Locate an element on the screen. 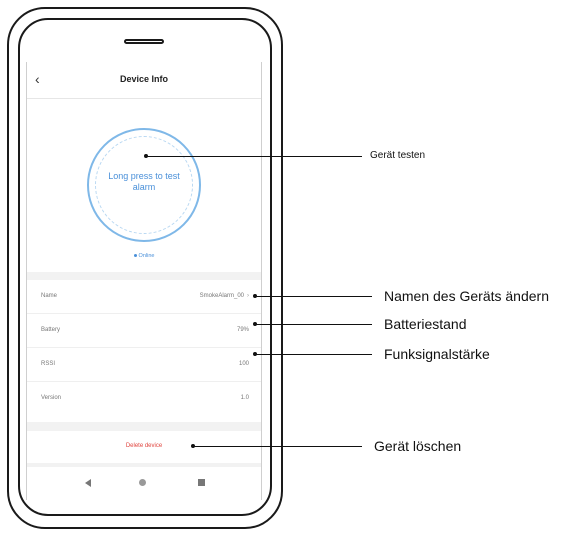 The height and width of the screenshot is (537, 580). app-bar: ‹ Device Info is located at coordinates (144, 80).